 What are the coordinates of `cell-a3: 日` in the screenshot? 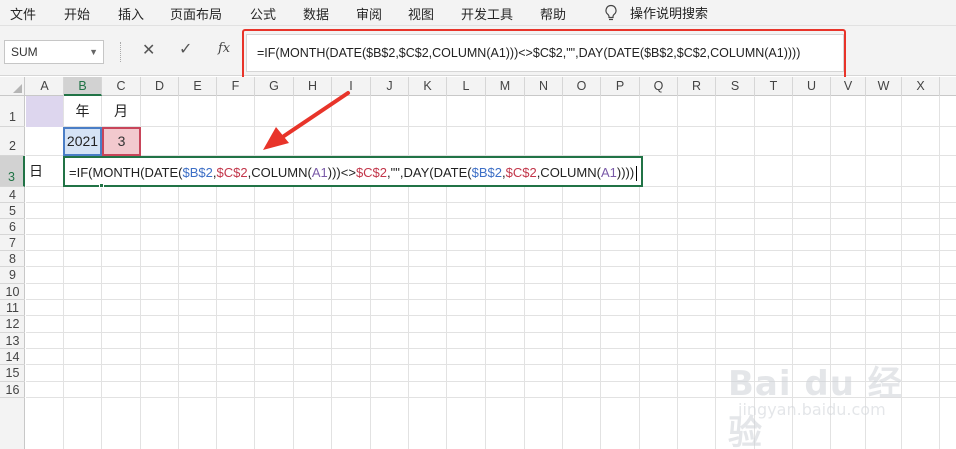 It's located at (44, 171).